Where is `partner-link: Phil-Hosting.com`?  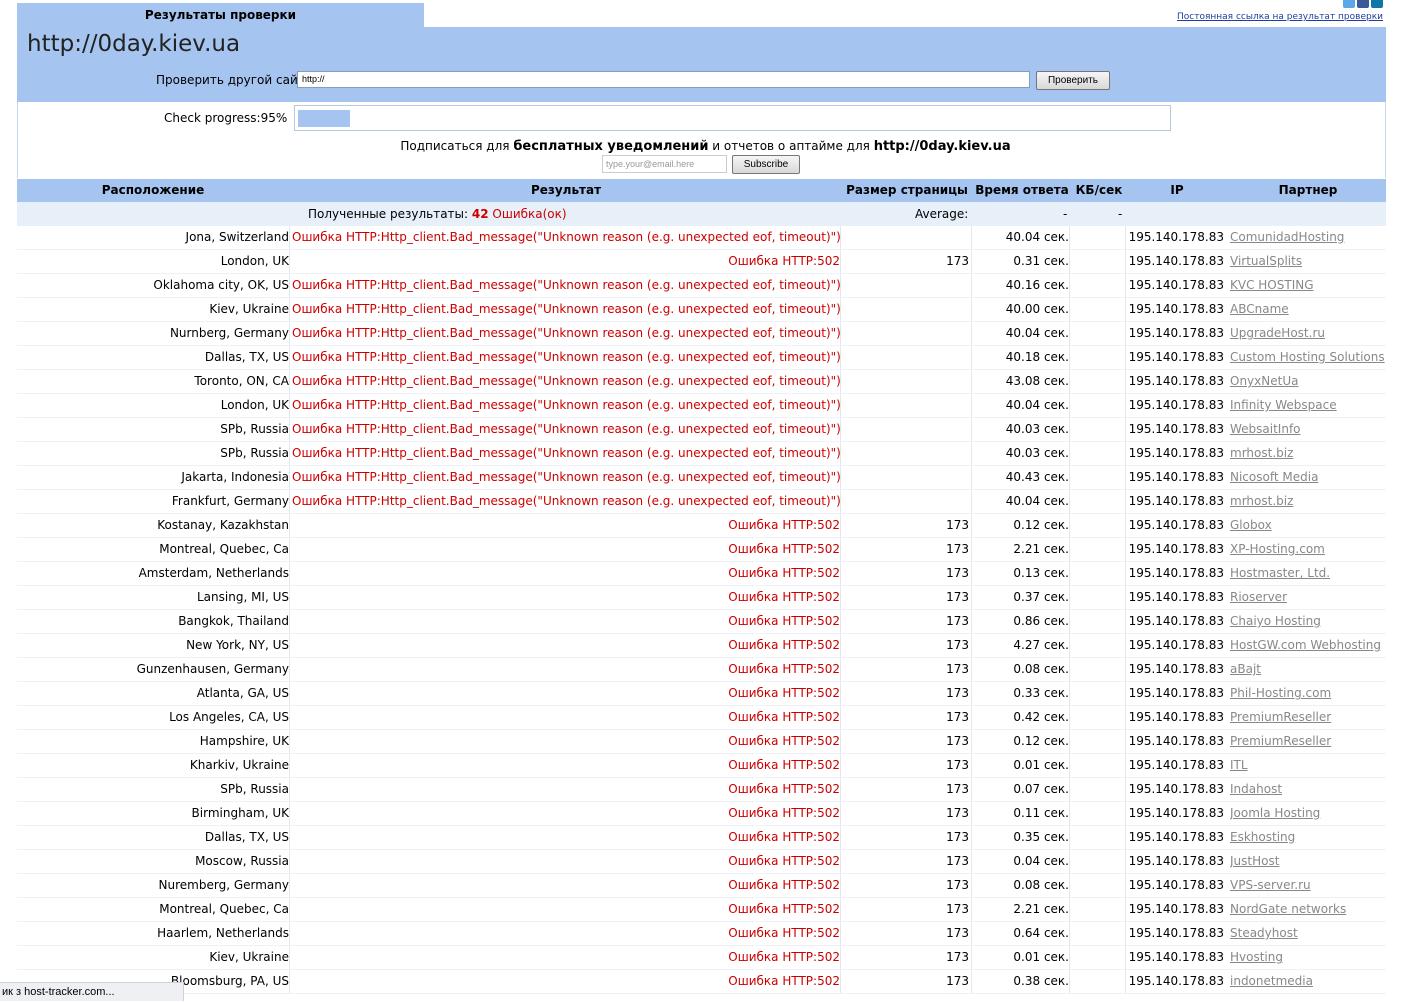
partner-link: Phil-Hosting.com is located at coordinates (1308, 693).